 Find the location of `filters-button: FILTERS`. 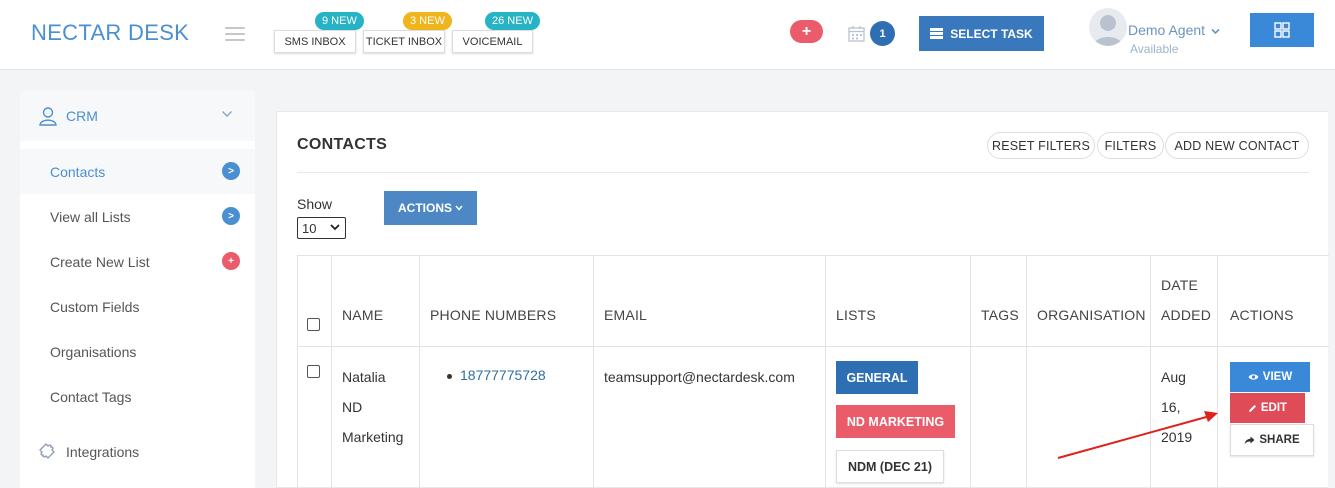

filters-button: FILTERS is located at coordinates (1130, 145).